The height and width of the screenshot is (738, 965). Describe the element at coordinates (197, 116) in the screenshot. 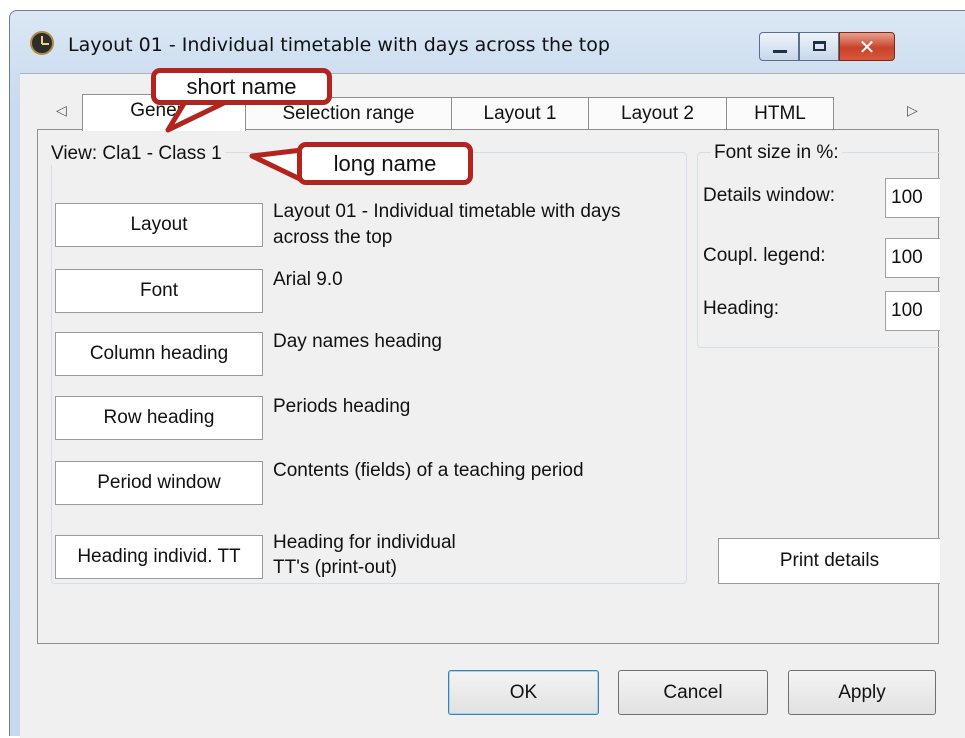

I see `short-name-pointer` at that location.